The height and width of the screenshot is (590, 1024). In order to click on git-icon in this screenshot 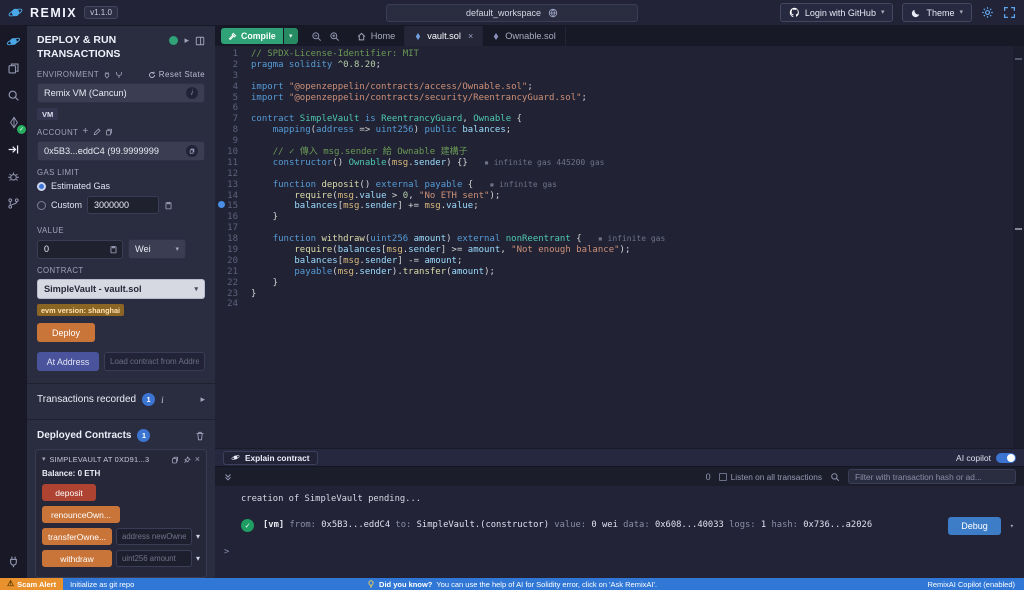, I will do `click(13, 203)`.